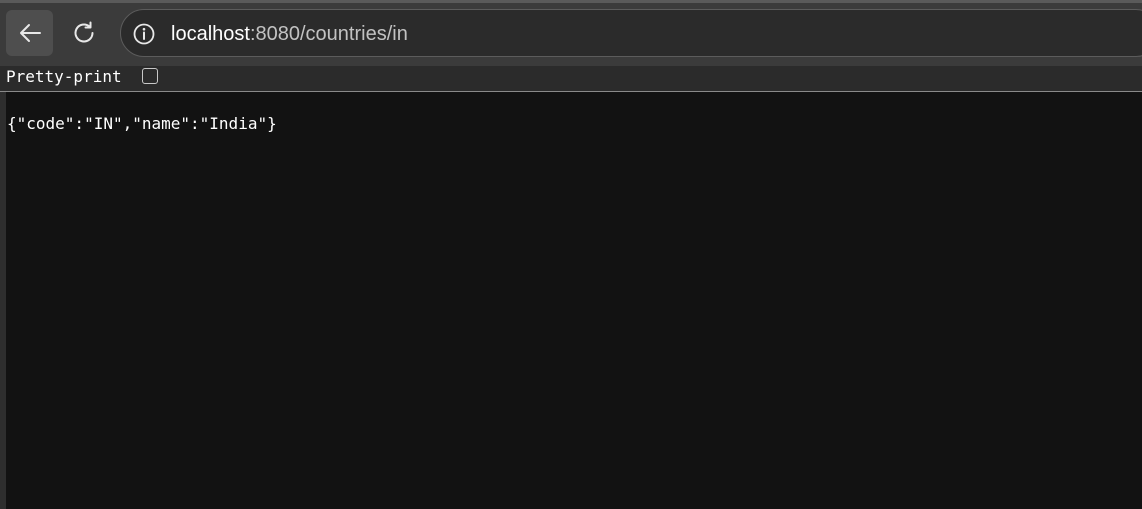  What do you see at coordinates (144, 34) in the screenshot?
I see `info-icon` at bounding box center [144, 34].